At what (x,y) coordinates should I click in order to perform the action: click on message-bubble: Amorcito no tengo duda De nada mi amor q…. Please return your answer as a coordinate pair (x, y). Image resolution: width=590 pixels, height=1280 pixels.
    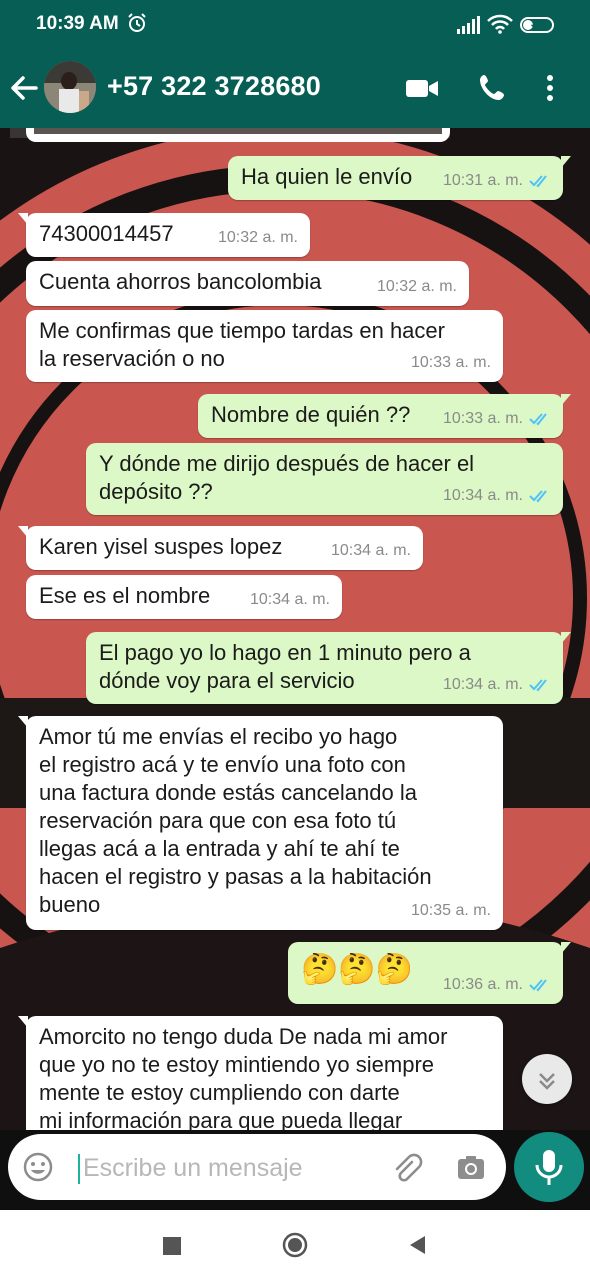
    Looking at the image, I should click on (260, 1073).